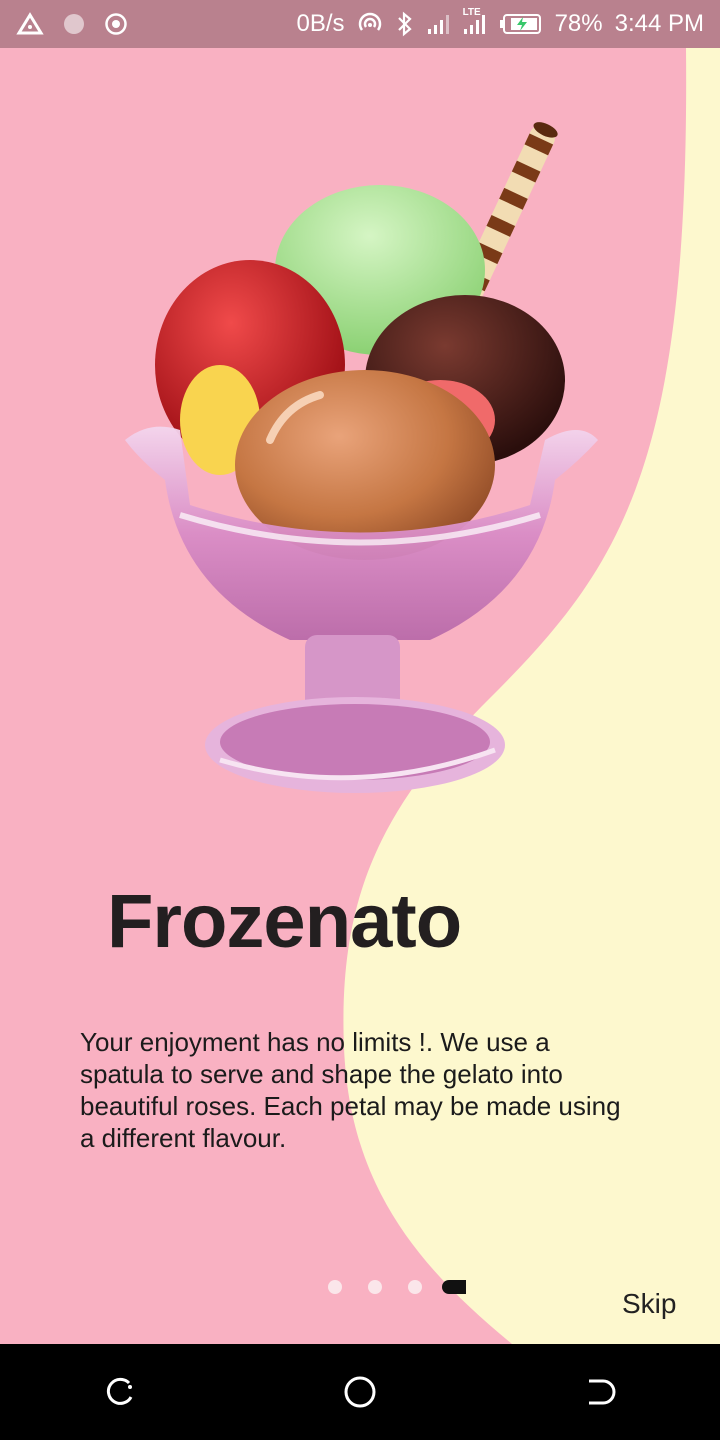  I want to click on skip-button: Skip, so click(649, 1304).